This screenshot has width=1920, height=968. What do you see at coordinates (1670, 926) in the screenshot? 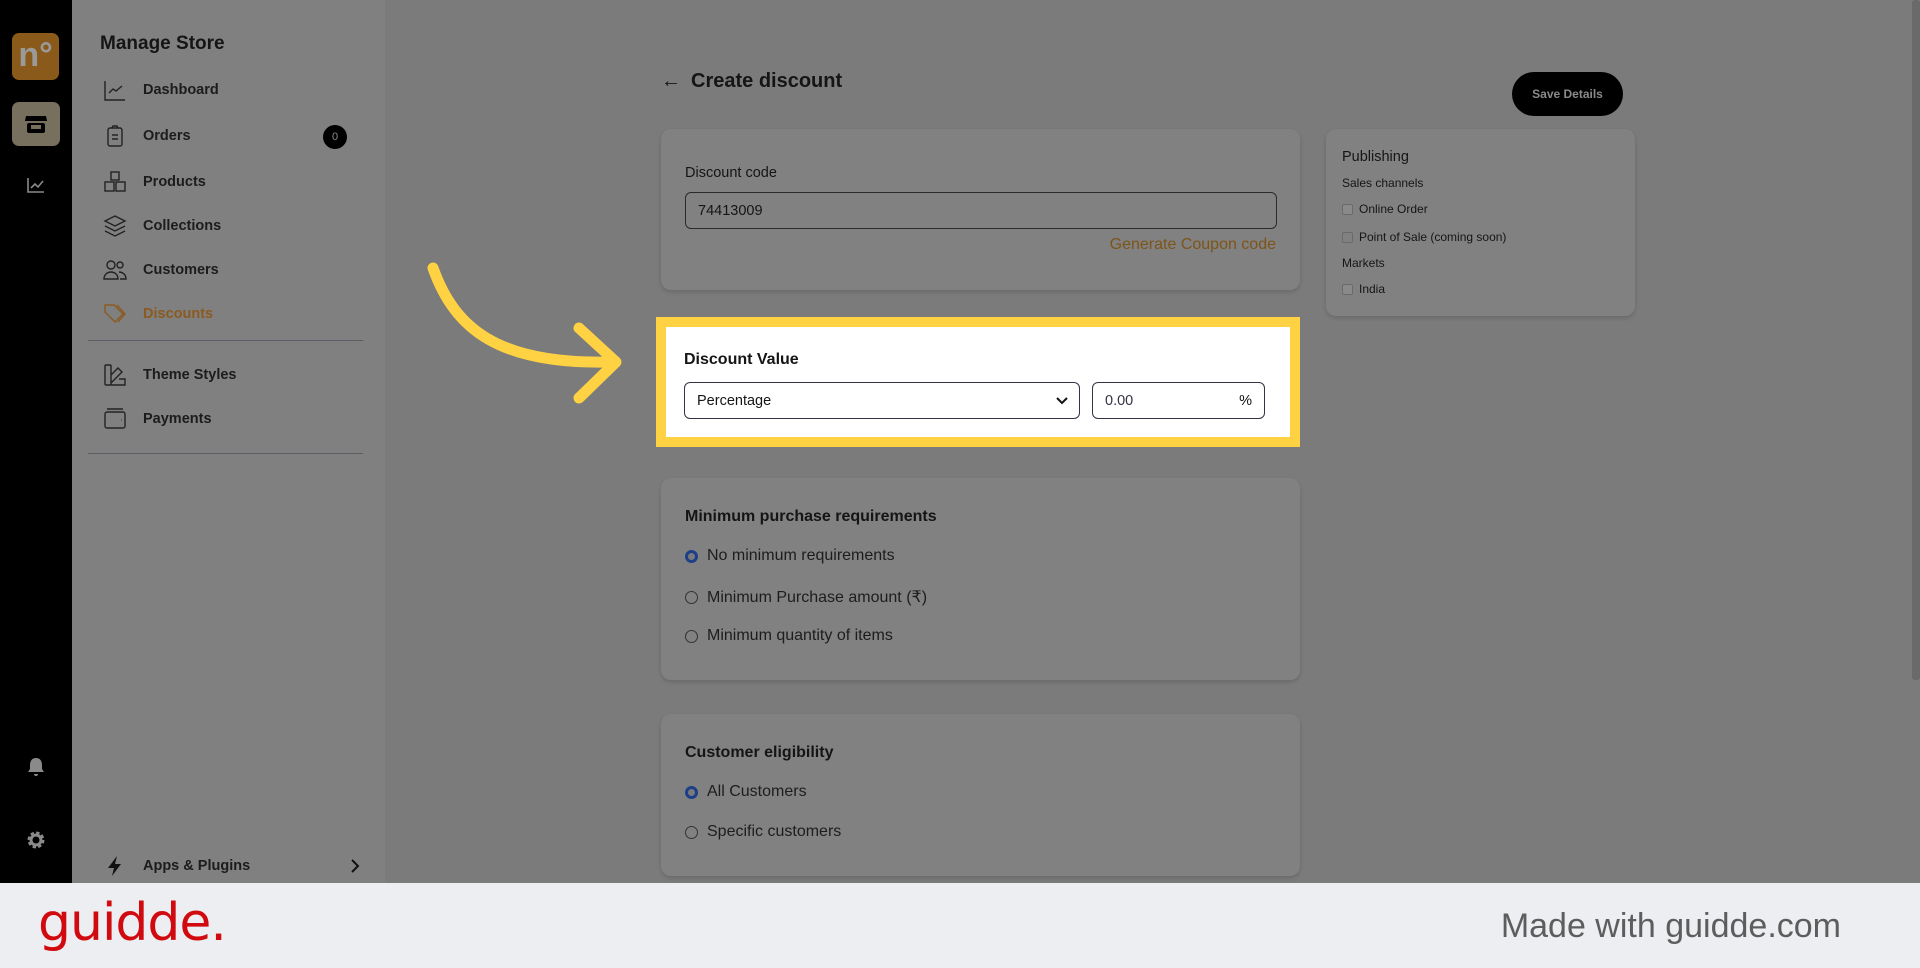
I see `made-with-text: Made with guidde.com` at bounding box center [1670, 926].